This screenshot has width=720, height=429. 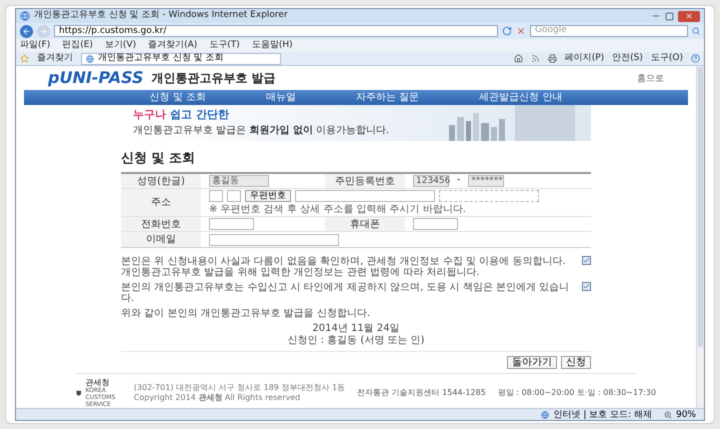 What do you see at coordinates (120, 45) in the screenshot?
I see `menu-item: 보기(V)` at bounding box center [120, 45].